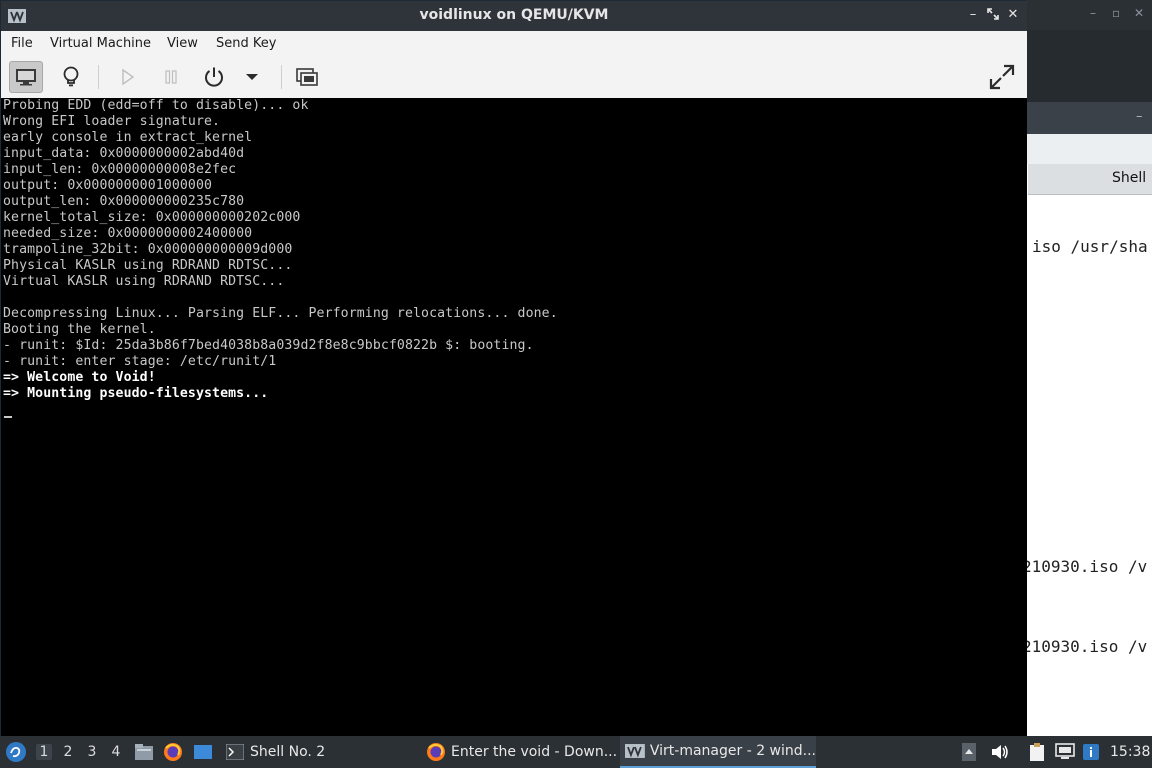 The image size is (1152, 768). Describe the element at coordinates (112, 121) in the screenshot. I see `console-line: Wrong EFI loader signature.` at that location.